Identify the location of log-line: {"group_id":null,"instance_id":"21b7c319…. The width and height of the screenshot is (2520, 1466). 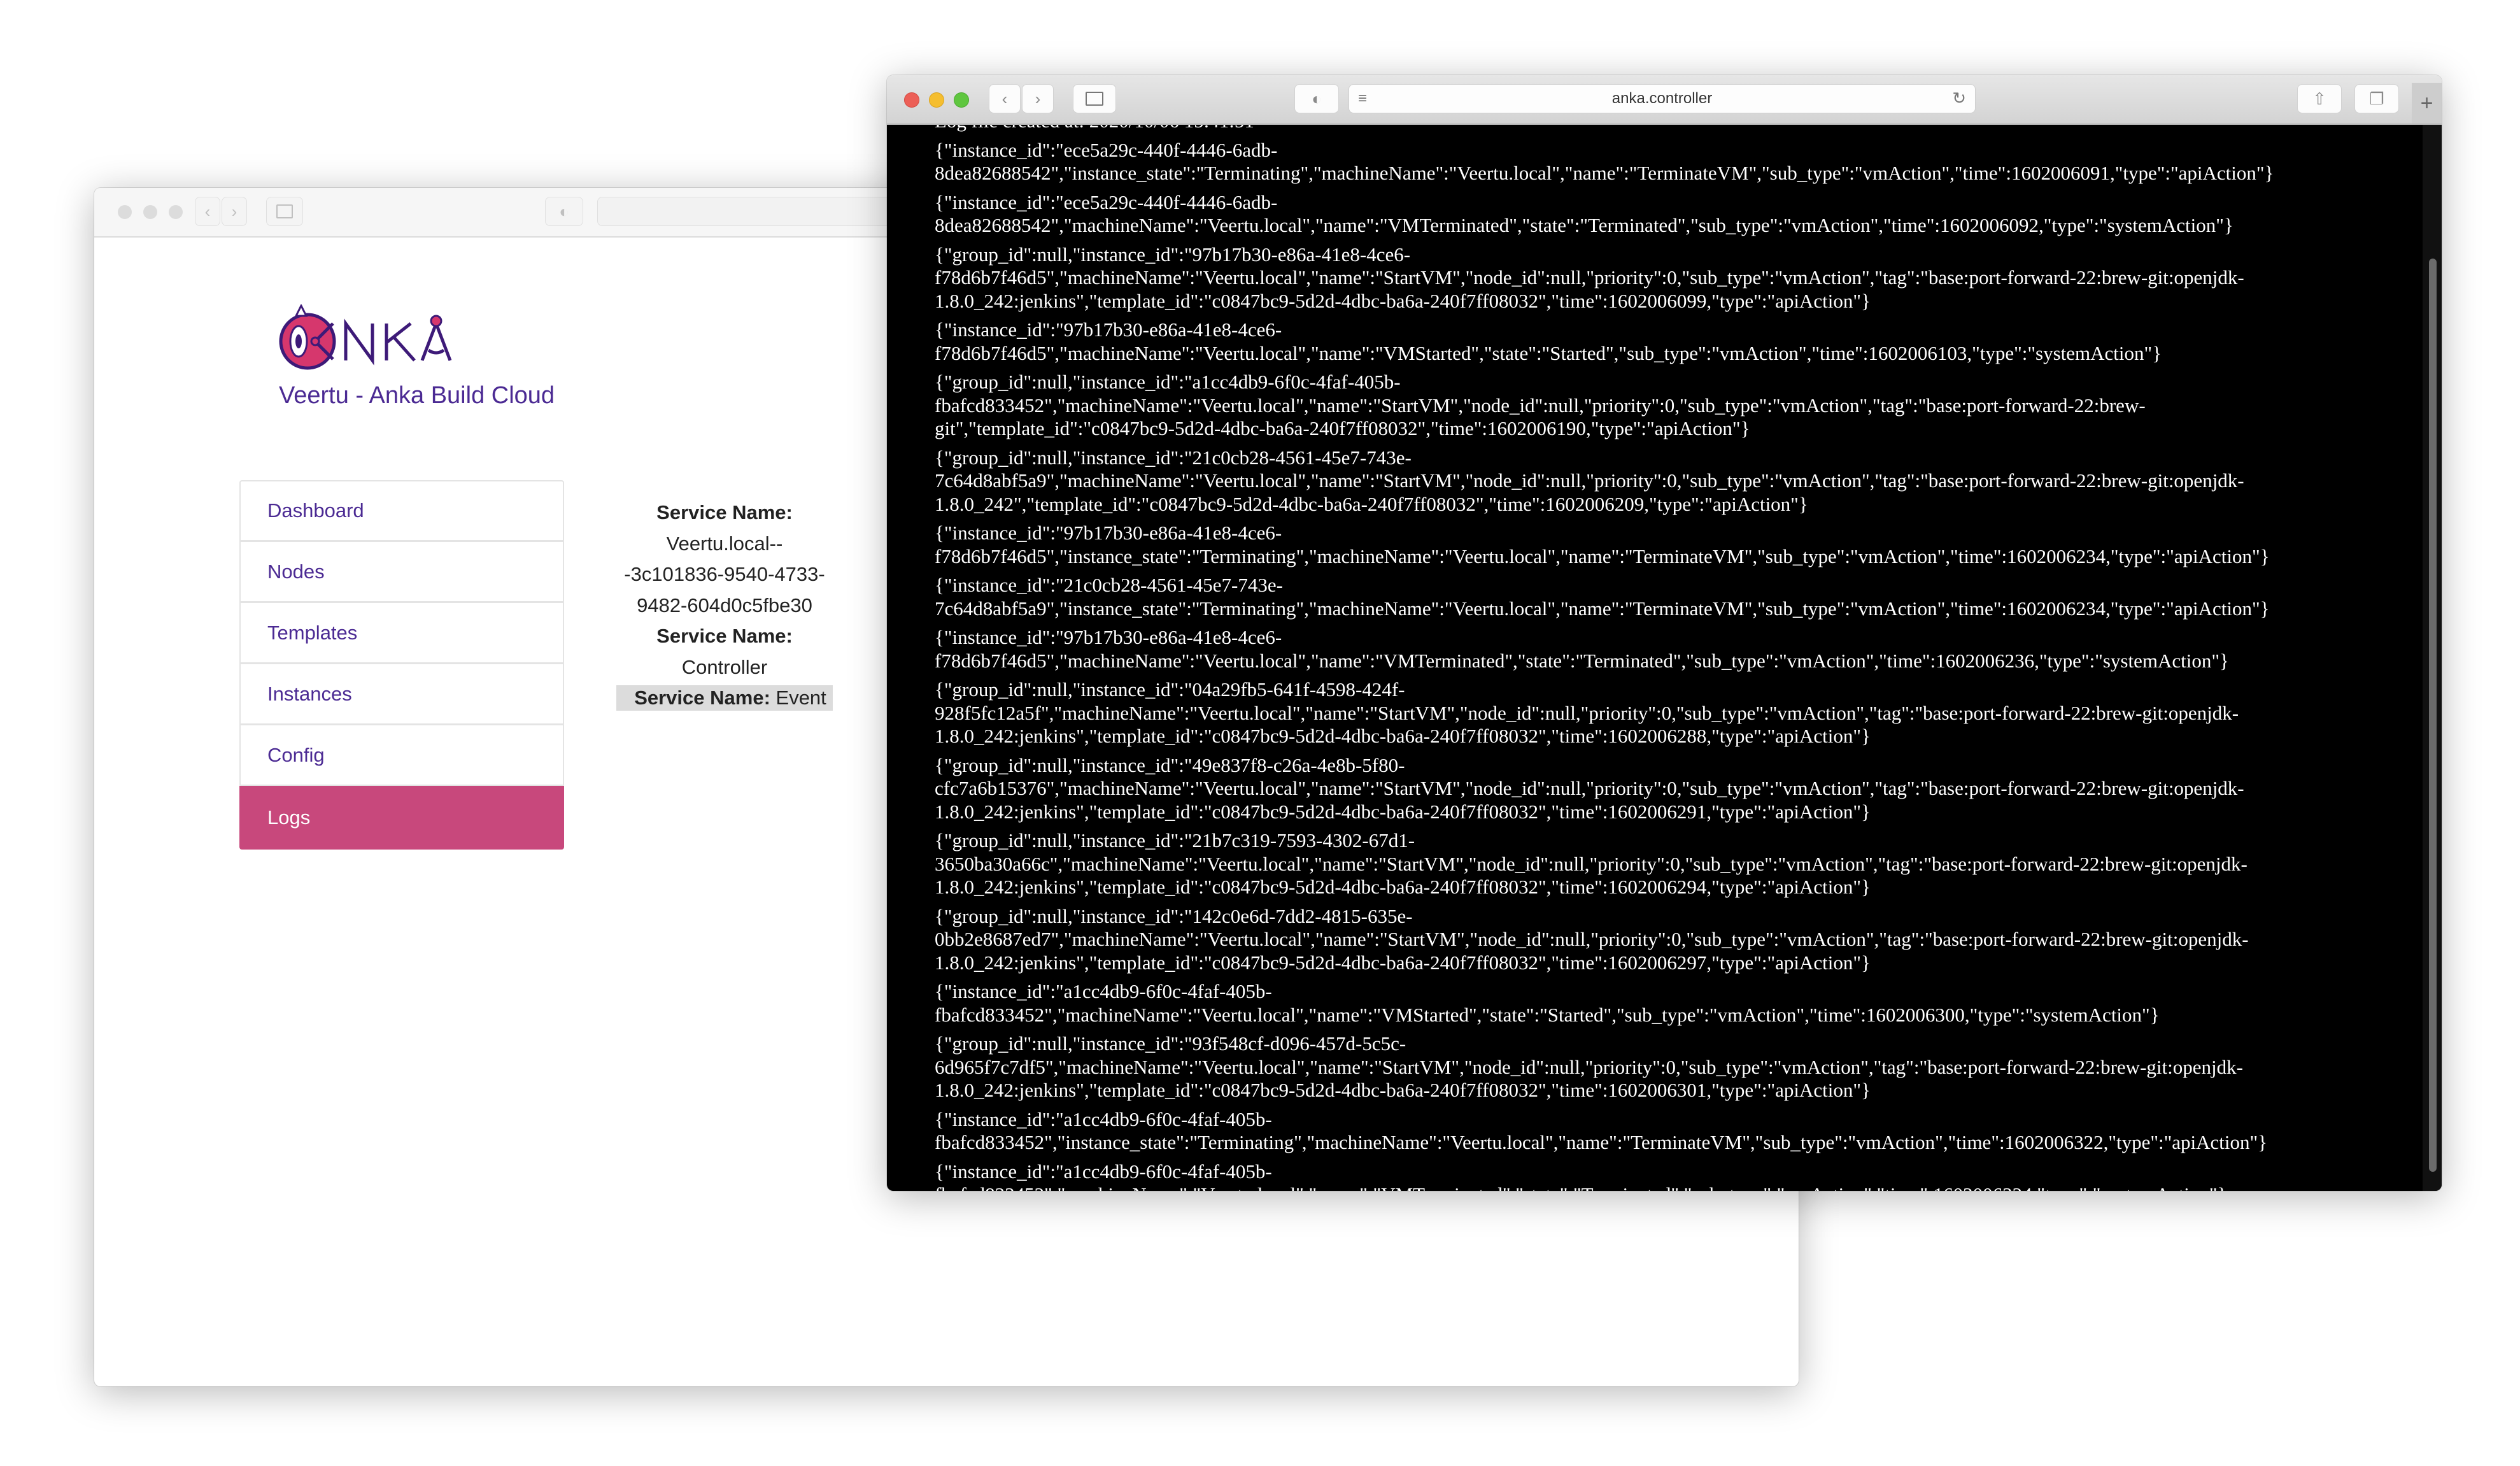
(1175, 840).